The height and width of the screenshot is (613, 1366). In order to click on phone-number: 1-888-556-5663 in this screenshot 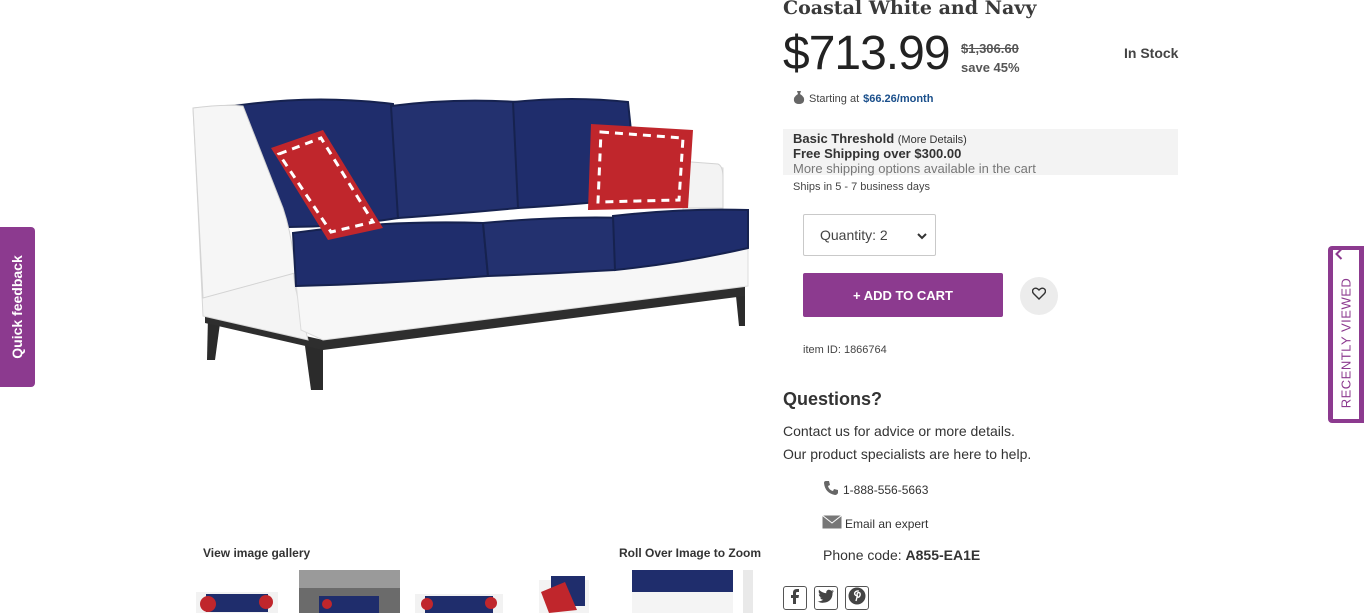, I will do `click(886, 489)`.